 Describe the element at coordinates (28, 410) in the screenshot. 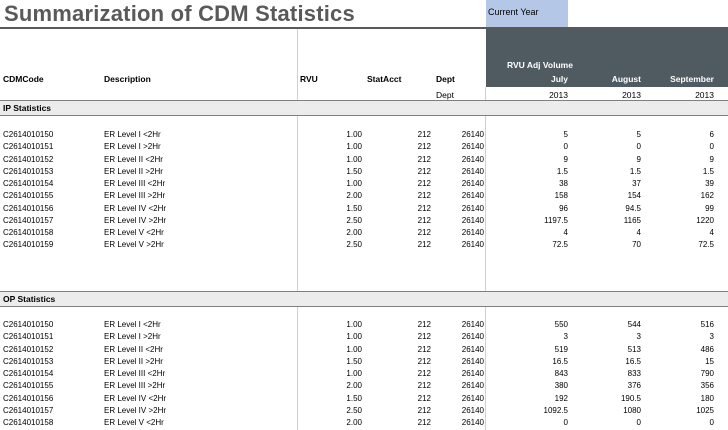

I see `cdm-code-cell: C2614010157` at that location.